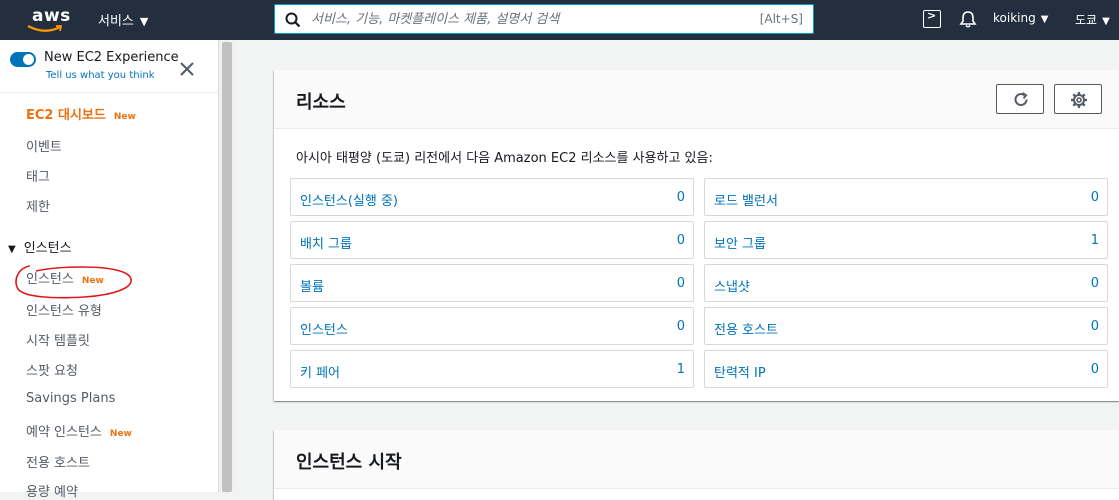 The image size is (1119, 500). I want to click on refresh-button, so click(1020, 99).